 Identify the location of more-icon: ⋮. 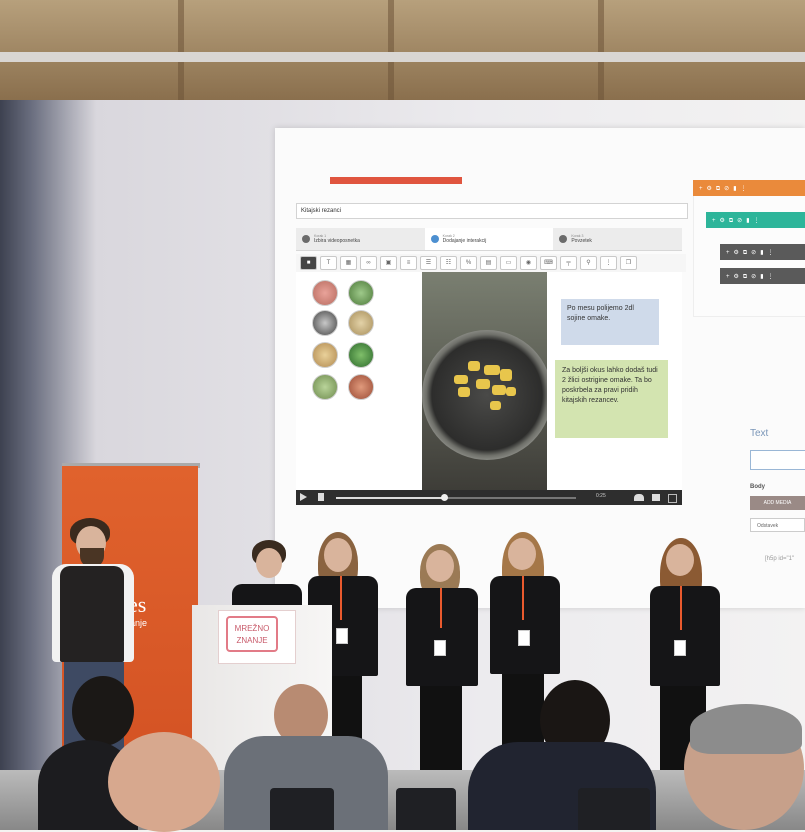
(608, 263).